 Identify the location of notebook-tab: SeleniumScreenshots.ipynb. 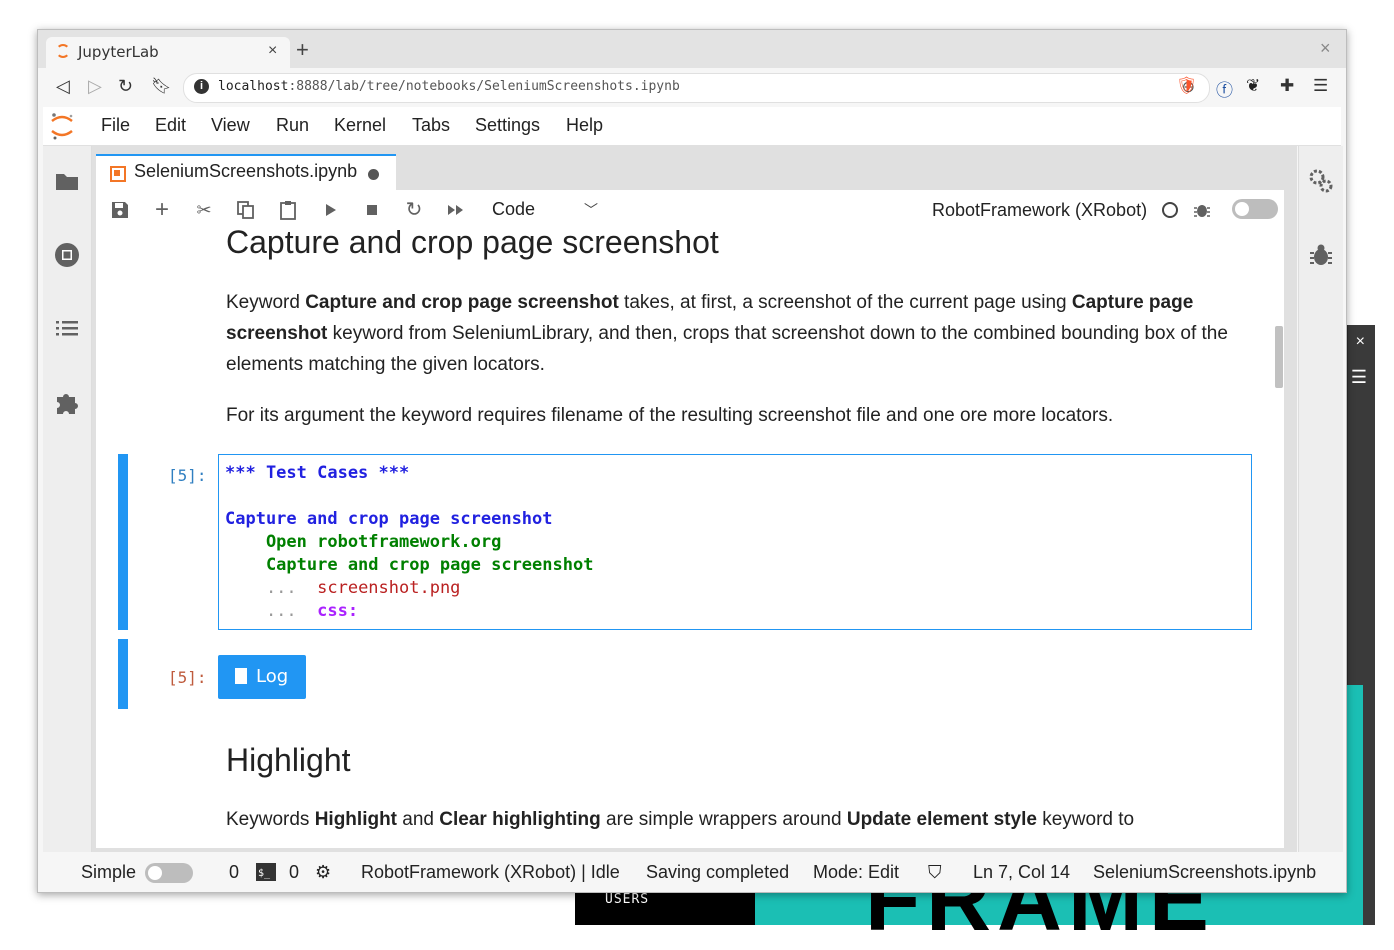
(246, 172).